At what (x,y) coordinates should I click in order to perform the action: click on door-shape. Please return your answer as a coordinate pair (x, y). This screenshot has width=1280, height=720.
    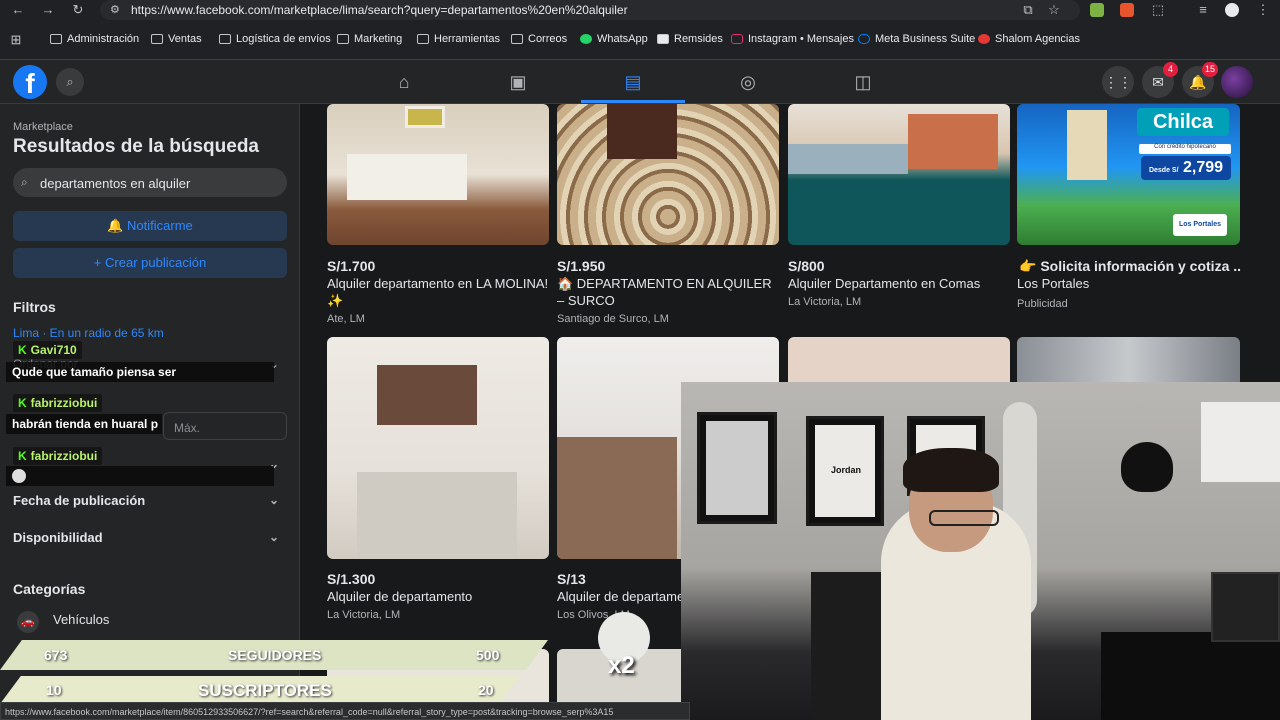
    Looking at the image, I should click on (642, 131).